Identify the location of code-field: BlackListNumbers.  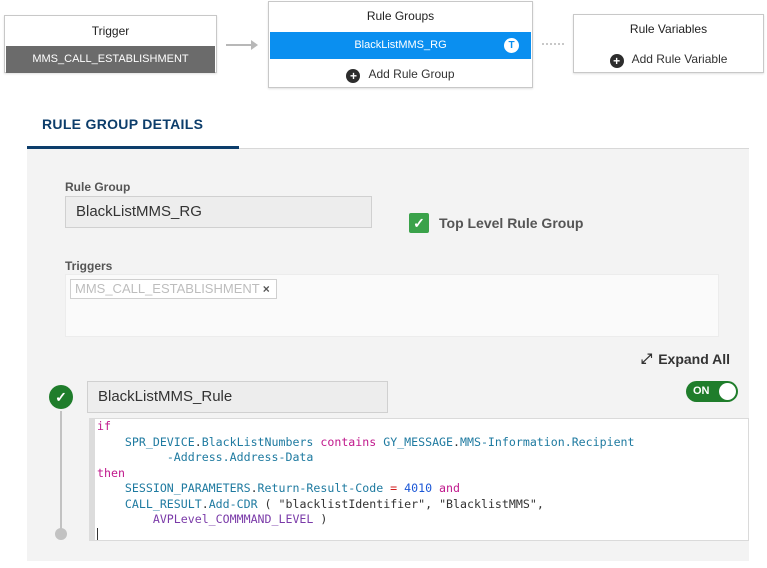
(257, 441).